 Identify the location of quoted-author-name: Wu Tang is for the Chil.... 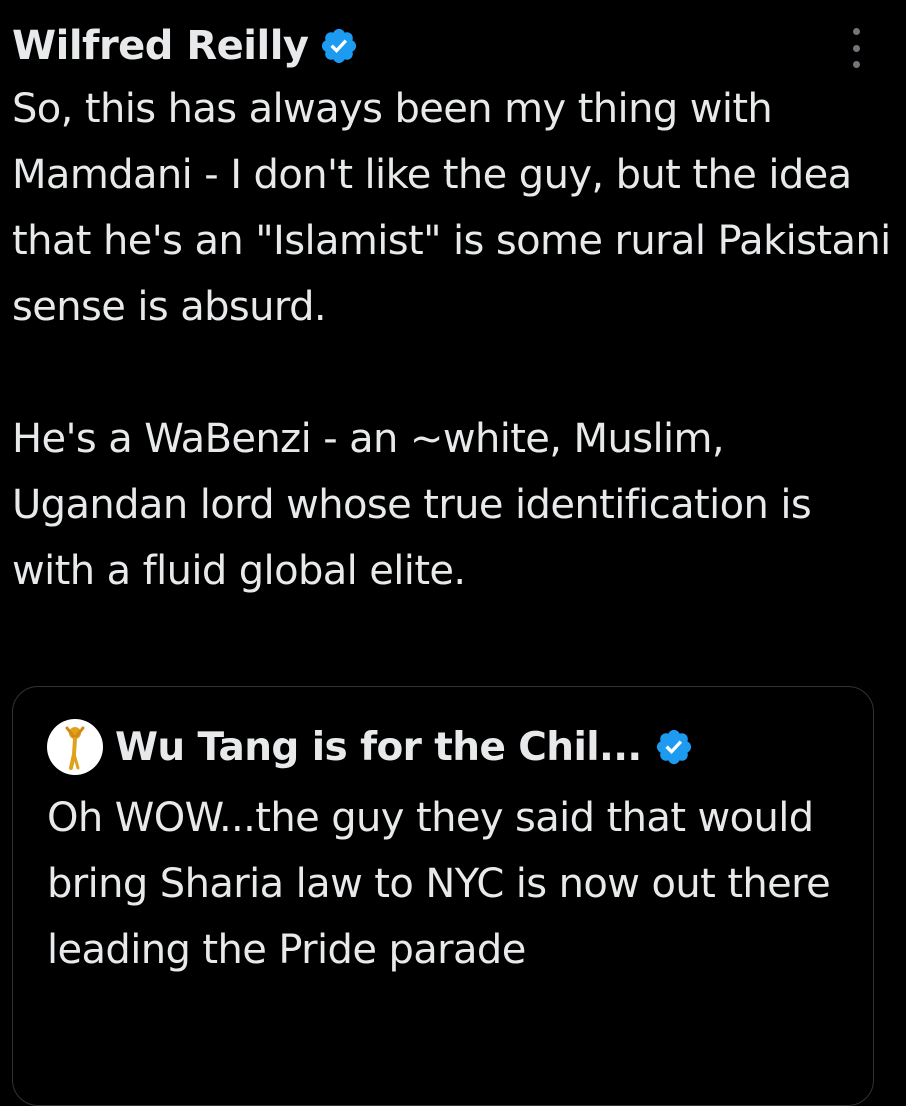
(378, 747).